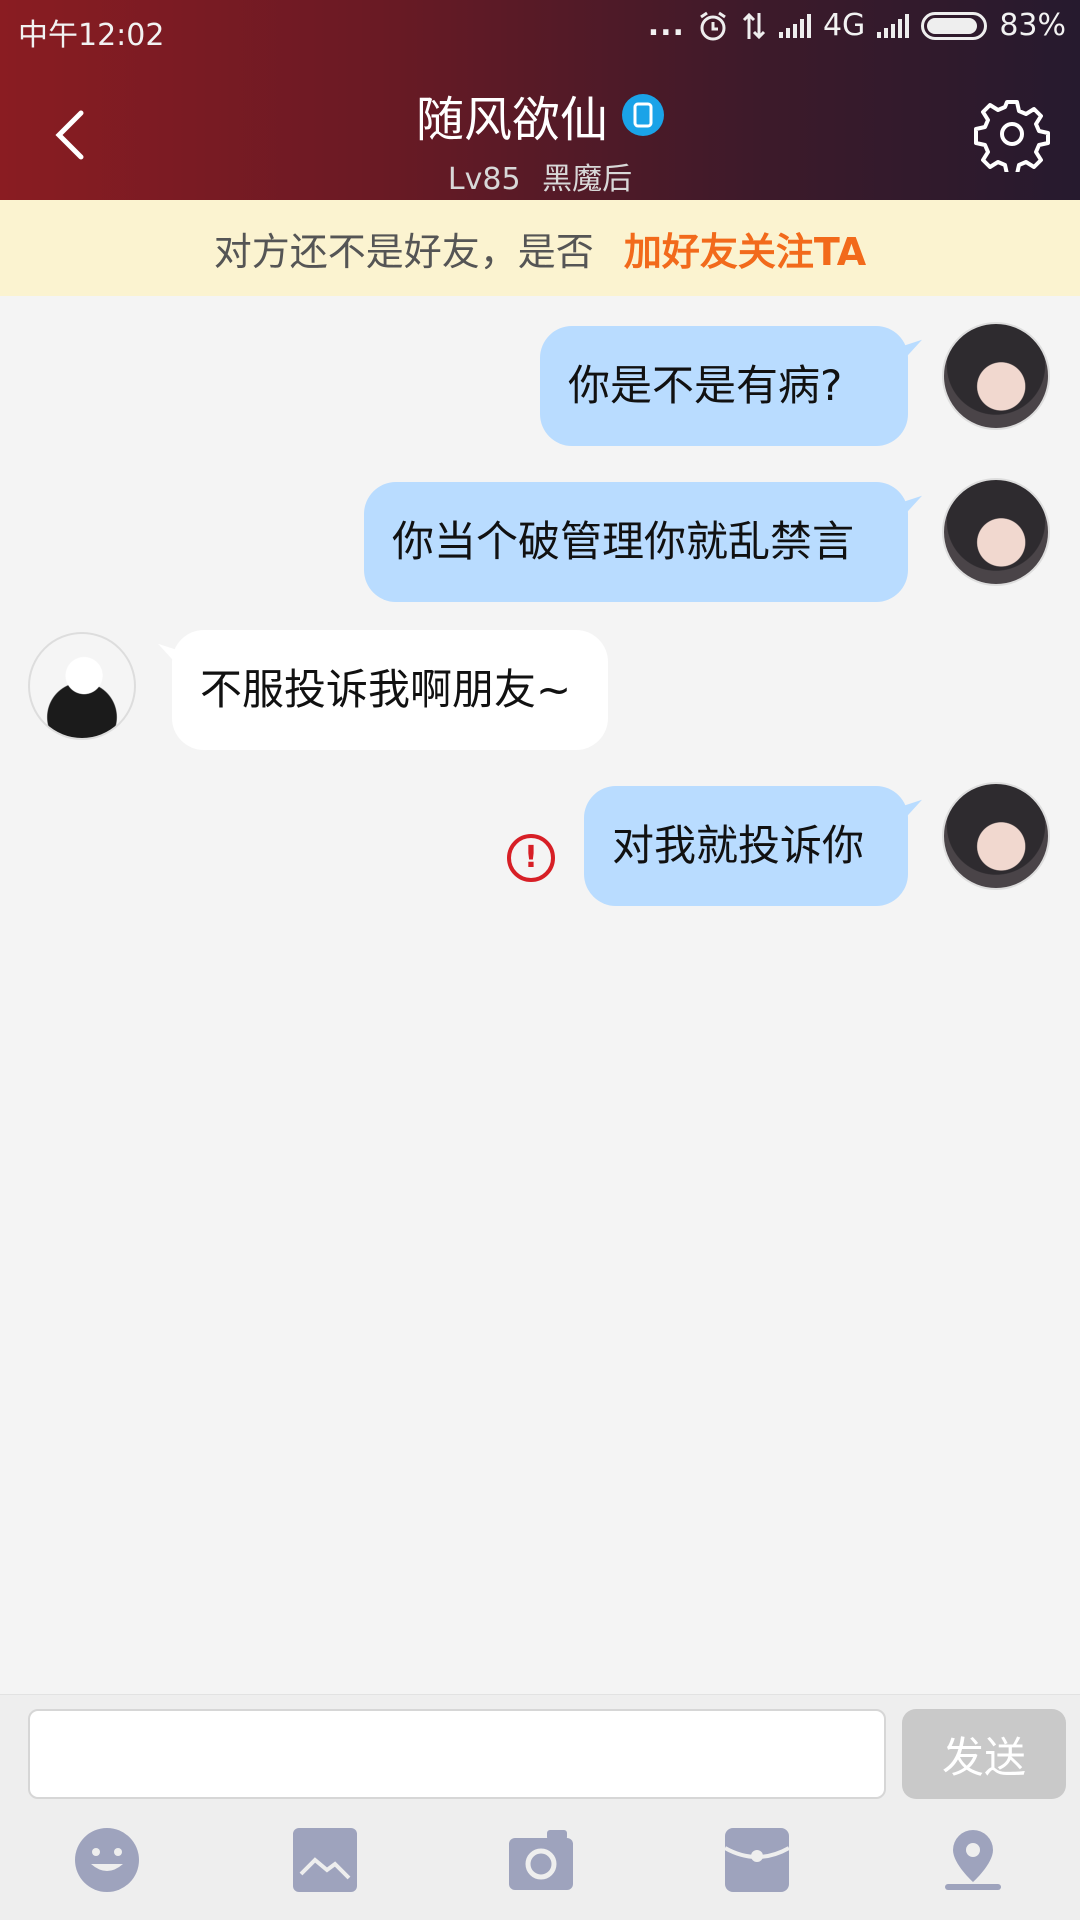 This screenshot has width=1080, height=1920. I want to click on gear-icon, so click(1012, 138).